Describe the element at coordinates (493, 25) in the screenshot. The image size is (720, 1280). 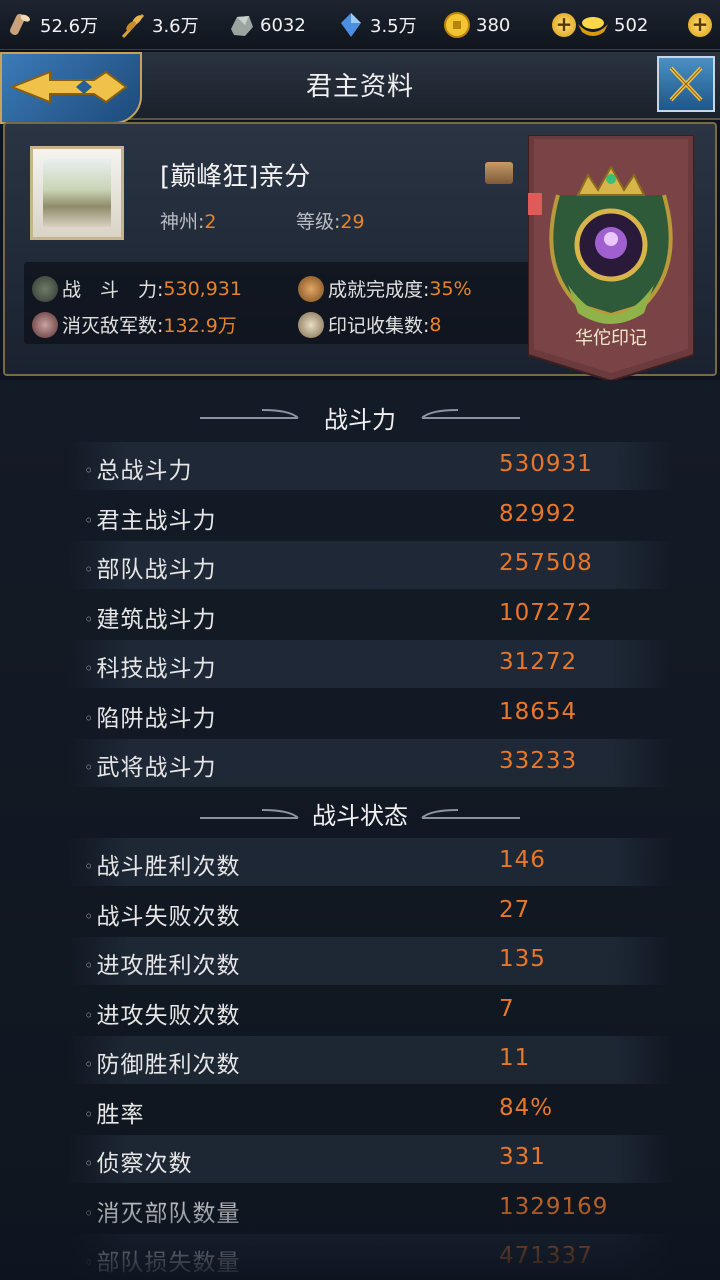
I see `resource-value: 380` at that location.